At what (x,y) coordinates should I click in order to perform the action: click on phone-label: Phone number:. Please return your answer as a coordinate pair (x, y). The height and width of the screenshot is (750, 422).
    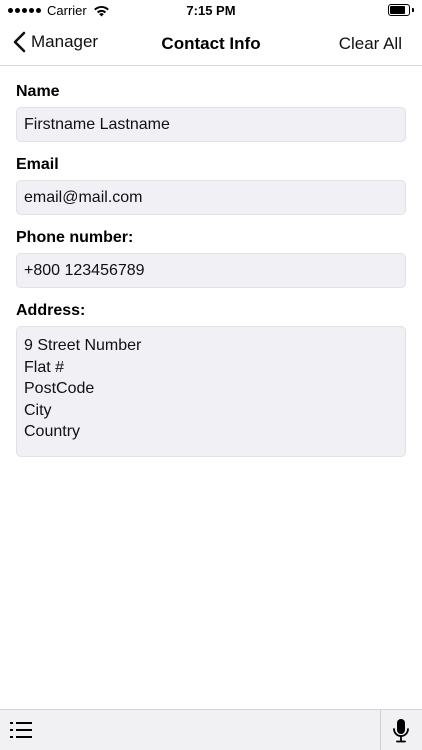
    Looking at the image, I should click on (75, 237).